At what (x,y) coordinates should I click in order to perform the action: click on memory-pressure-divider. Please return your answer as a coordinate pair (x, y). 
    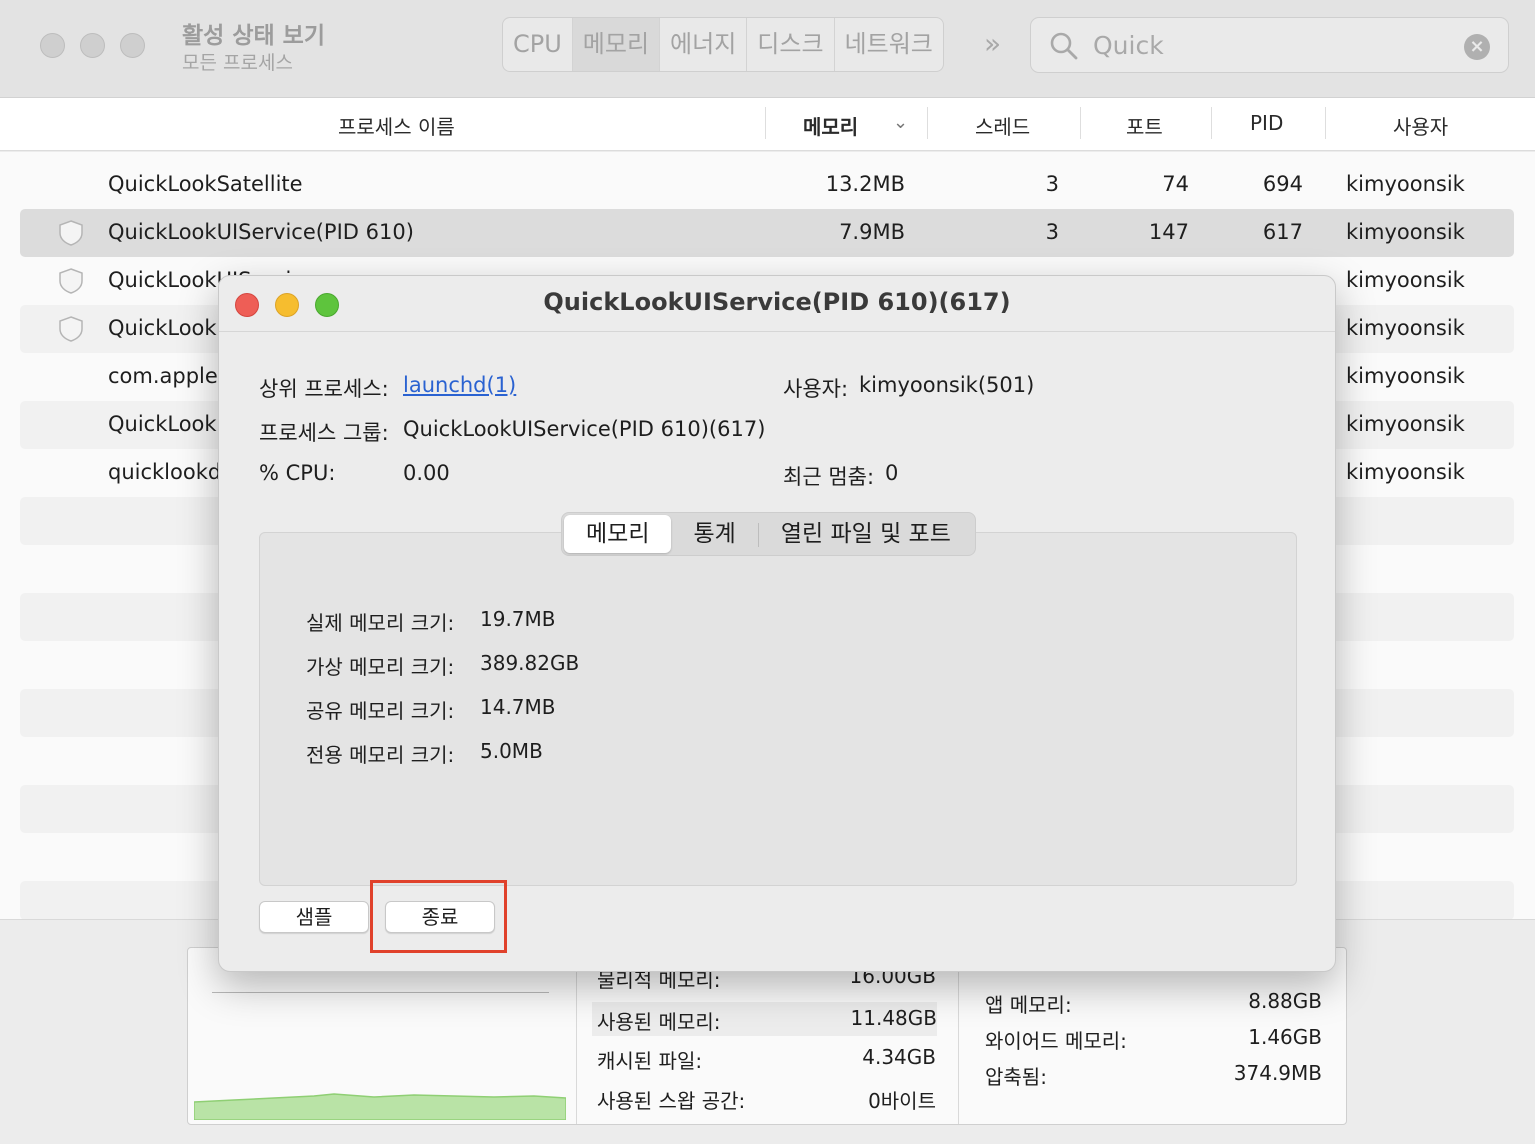
    Looking at the image, I should click on (380, 992).